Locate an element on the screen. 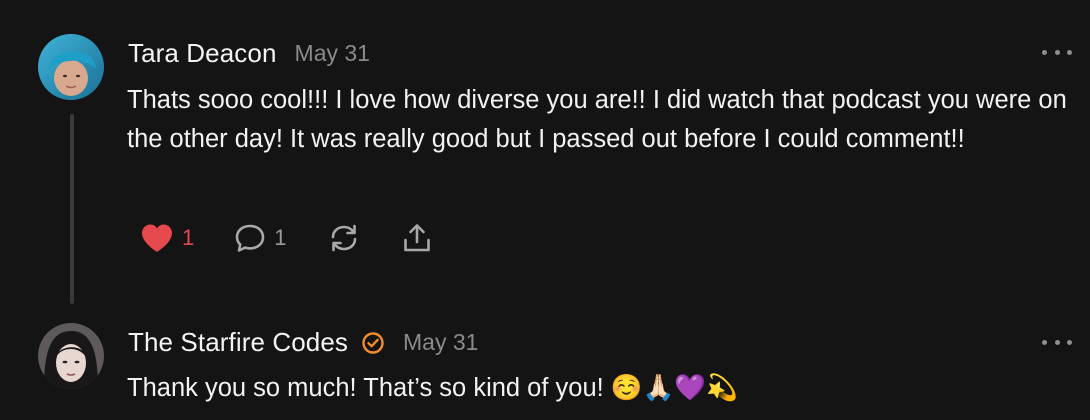  reply-button: 1 is located at coordinates (260, 238).